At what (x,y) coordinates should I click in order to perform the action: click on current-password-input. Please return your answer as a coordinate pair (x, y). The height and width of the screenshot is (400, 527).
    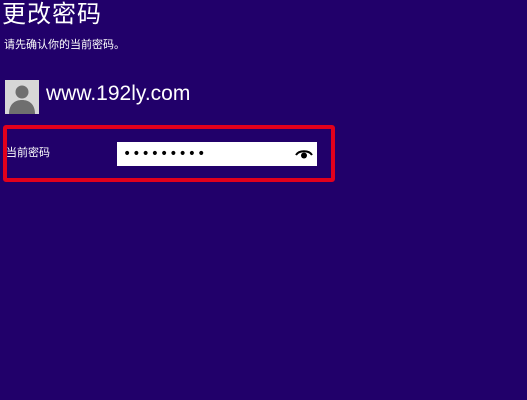
    Looking at the image, I should click on (202, 154).